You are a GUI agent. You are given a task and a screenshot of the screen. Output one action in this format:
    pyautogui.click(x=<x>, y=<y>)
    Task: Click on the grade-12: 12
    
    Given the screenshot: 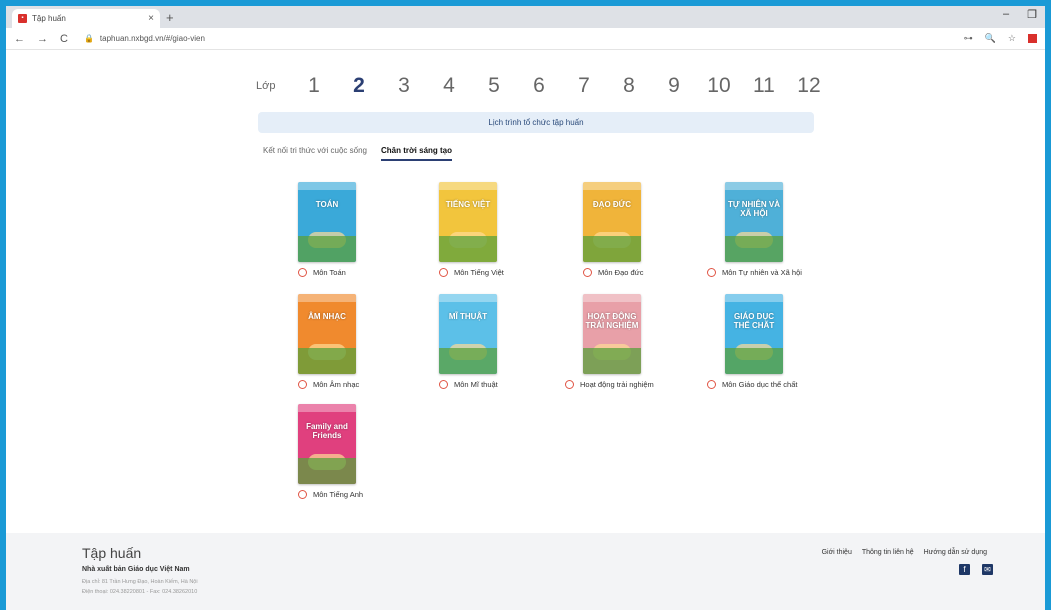 What is the action you would take?
    pyautogui.click(x=808, y=86)
    